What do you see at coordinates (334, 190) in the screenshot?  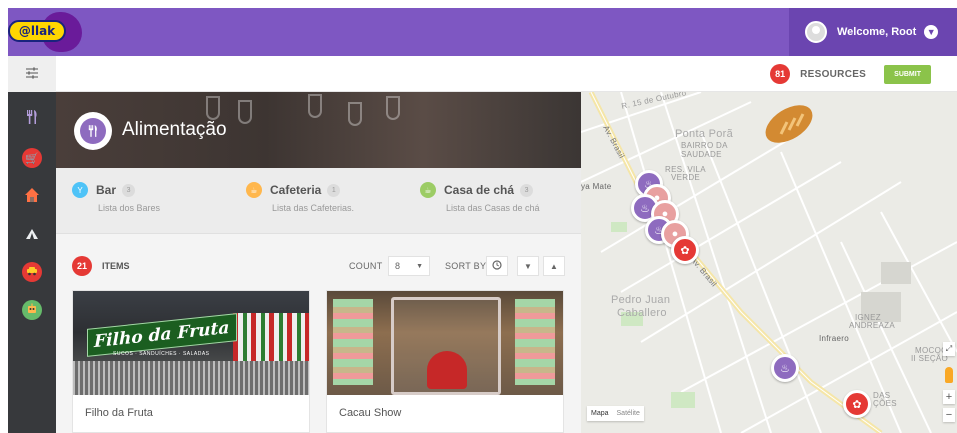 I see `subcategory-count: 1` at bounding box center [334, 190].